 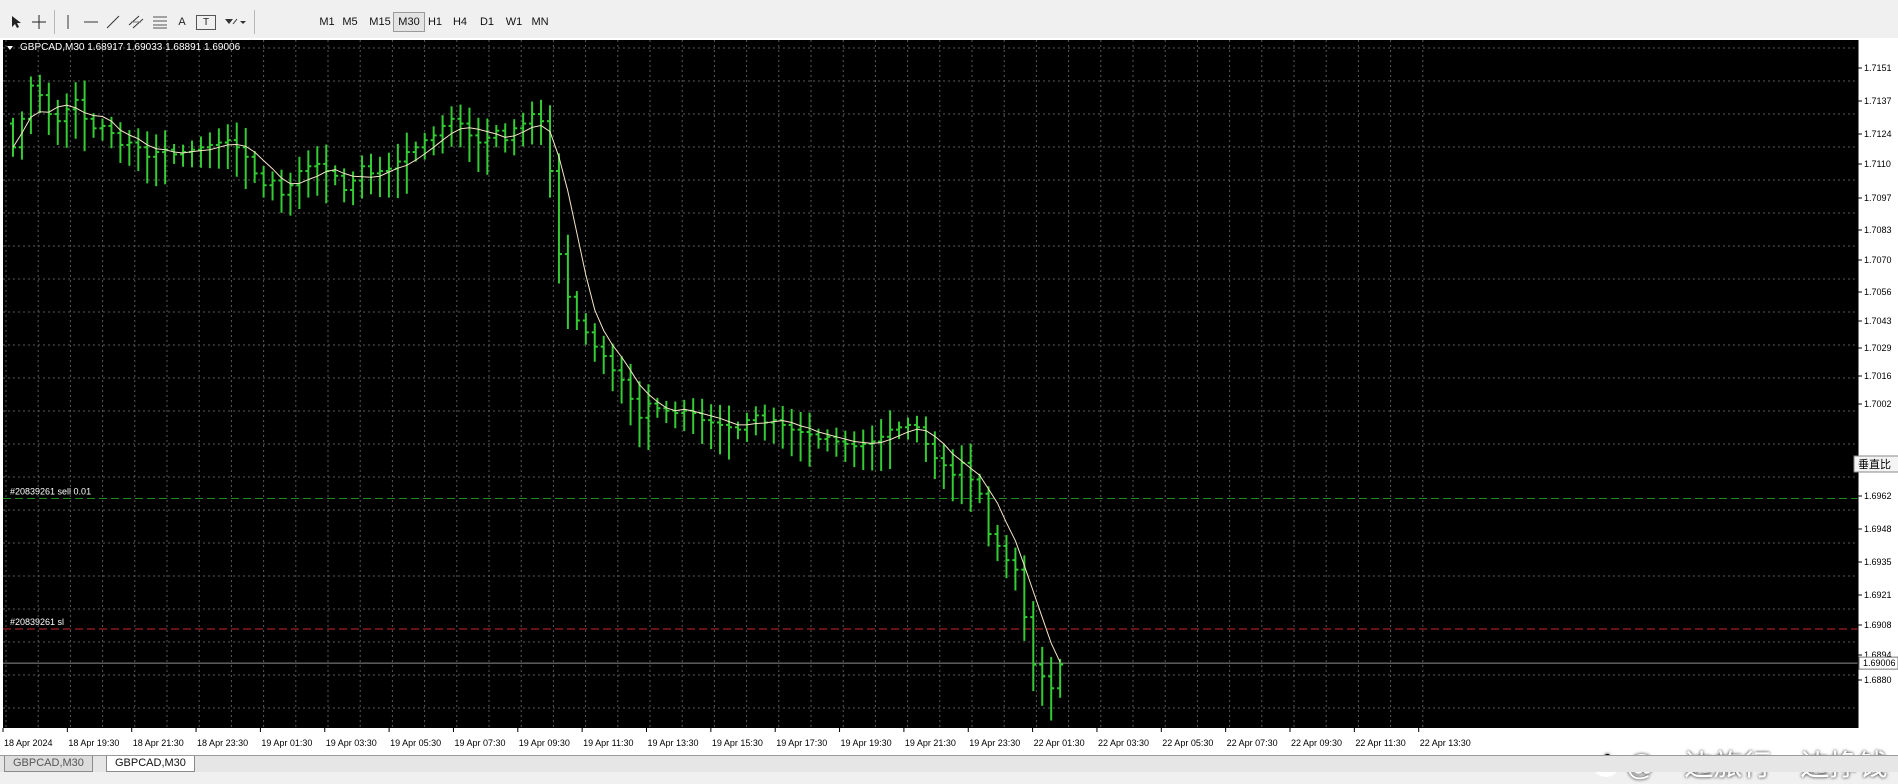 What do you see at coordinates (1878, 134) in the screenshot?
I see `price-tick-label: 1.7124` at bounding box center [1878, 134].